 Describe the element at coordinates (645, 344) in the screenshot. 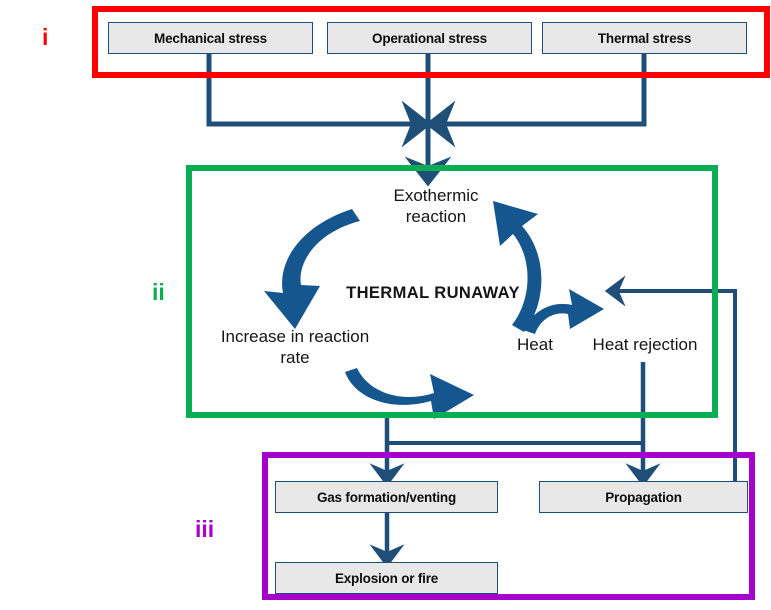

I see `cycle-label-heat-rejection: Heat rejection` at that location.